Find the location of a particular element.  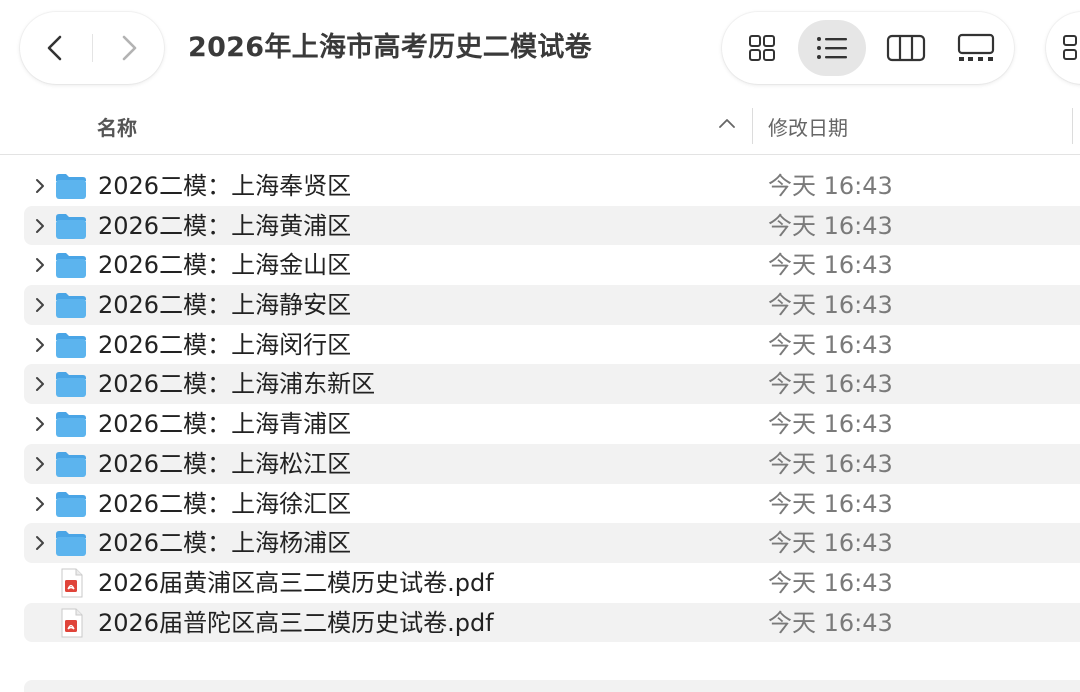

list-row-partial is located at coordinates (552, 686).